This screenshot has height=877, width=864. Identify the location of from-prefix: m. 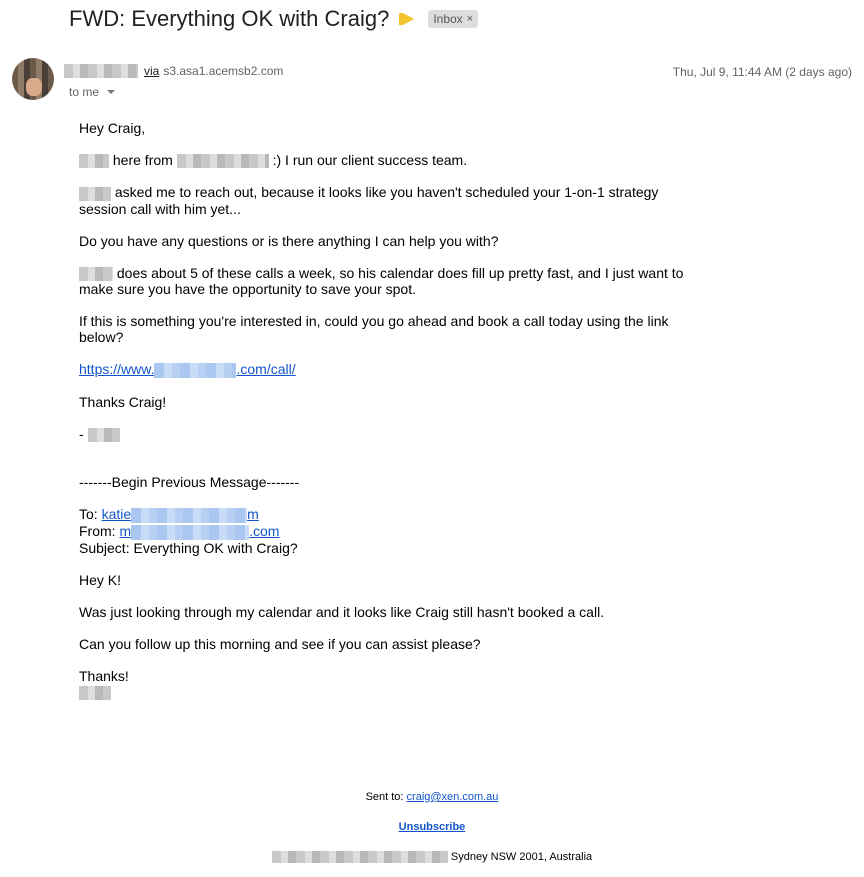
(125, 530).